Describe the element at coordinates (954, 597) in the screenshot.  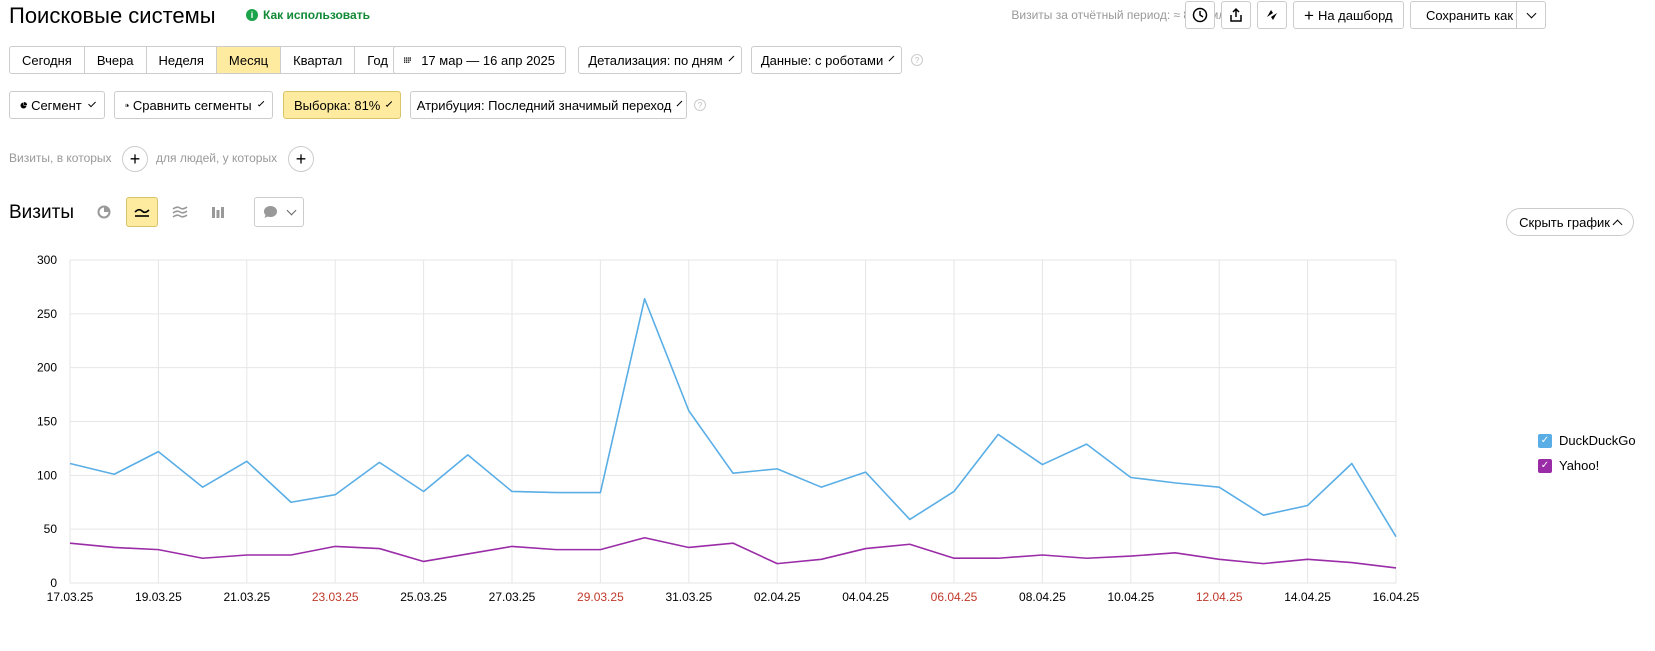
I see `x-tick-label: 06.04.25` at that location.